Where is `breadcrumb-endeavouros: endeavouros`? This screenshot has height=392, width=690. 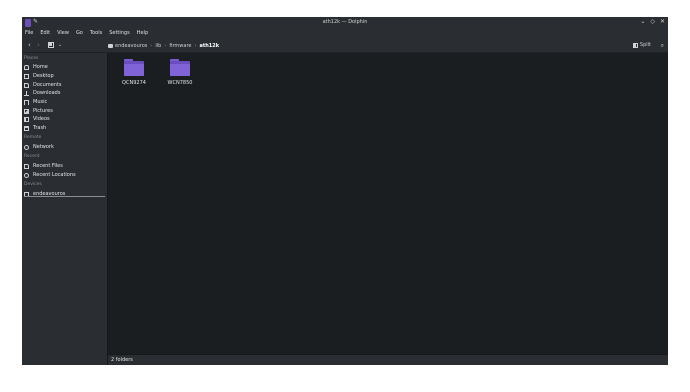
breadcrumb-endeavouros: endeavouros is located at coordinates (131, 46).